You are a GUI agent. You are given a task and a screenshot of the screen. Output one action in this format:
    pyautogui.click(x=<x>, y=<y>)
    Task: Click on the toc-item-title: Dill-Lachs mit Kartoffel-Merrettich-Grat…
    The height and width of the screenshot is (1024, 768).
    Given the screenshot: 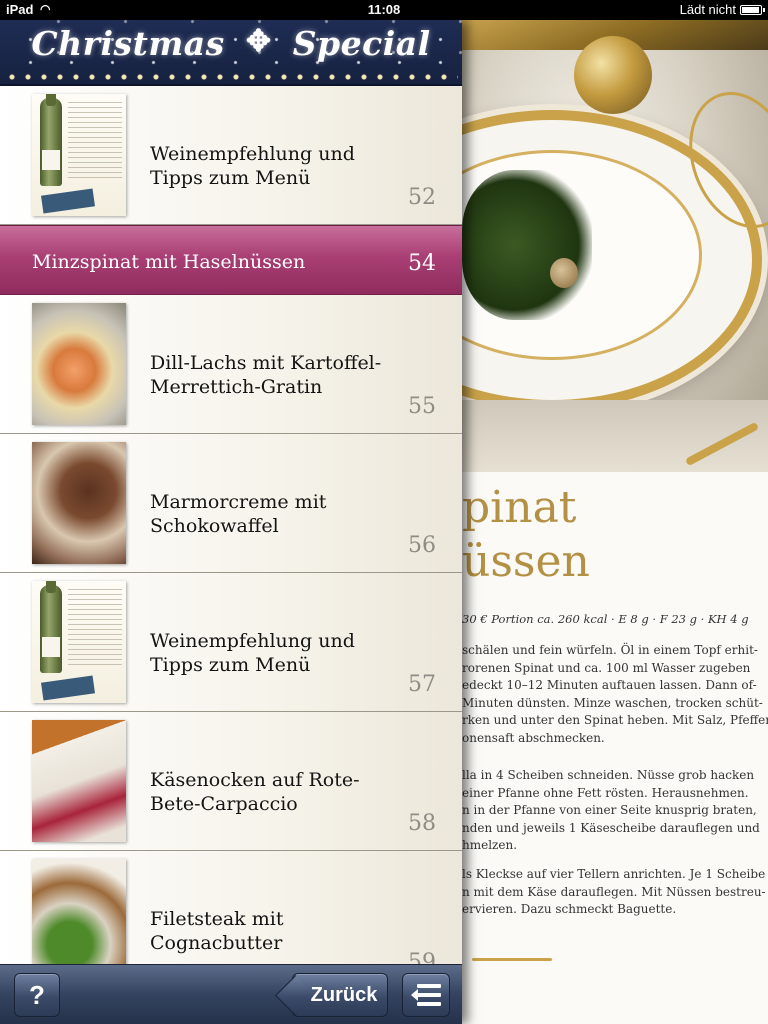 What is the action you would take?
    pyautogui.click(x=266, y=375)
    